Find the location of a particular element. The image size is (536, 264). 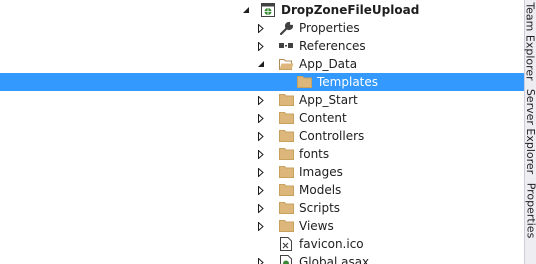

tab-properties: Properties is located at coordinates (530, 210).